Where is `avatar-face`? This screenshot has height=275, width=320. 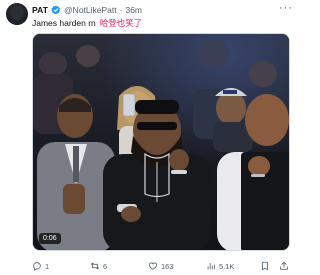
avatar-face is located at coordinates (17, 14).